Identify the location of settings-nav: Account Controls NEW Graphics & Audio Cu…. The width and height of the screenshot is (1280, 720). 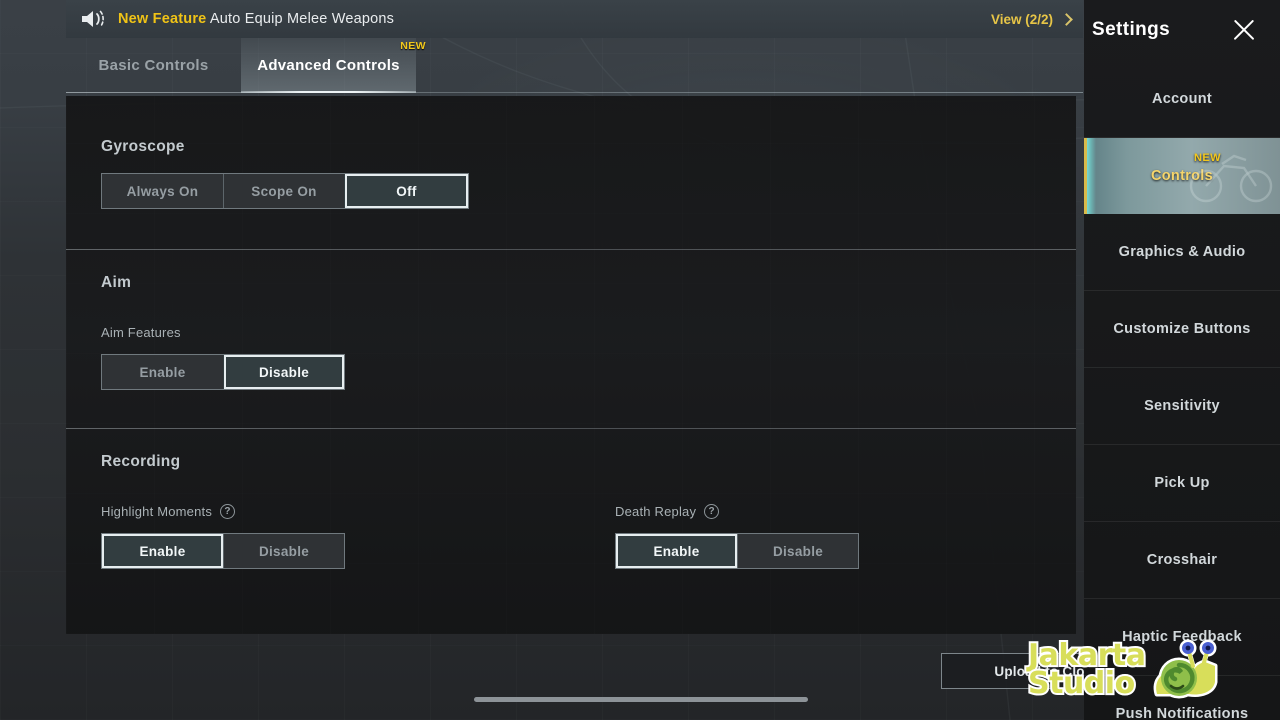
(1182, 390).